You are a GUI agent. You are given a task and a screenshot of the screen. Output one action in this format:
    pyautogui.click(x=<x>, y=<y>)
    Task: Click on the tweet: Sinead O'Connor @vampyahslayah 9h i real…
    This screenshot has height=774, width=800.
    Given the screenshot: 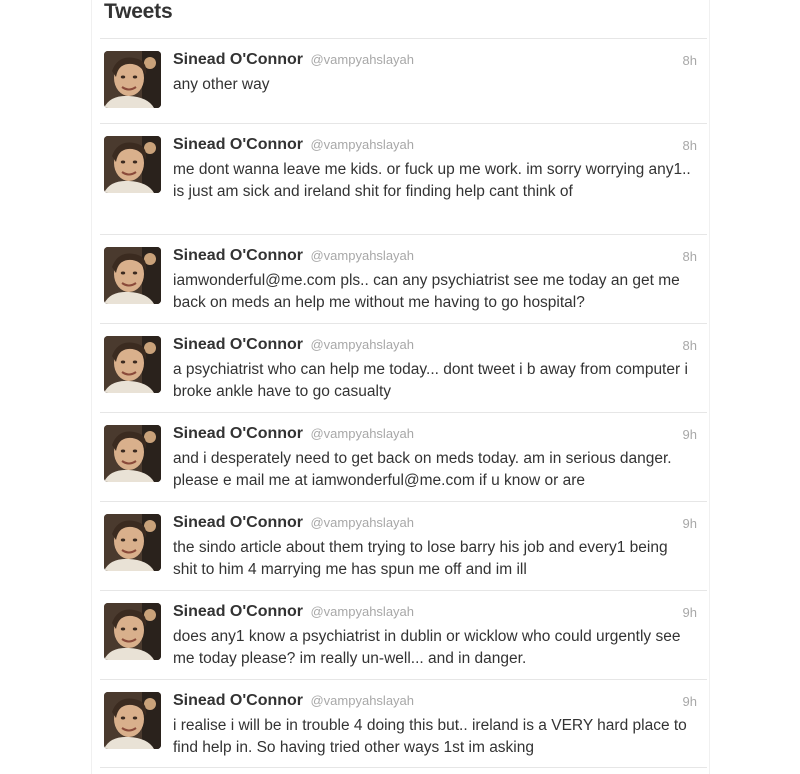 What is the action you would take?
    pyautogui.click(x=403, y=723)
    